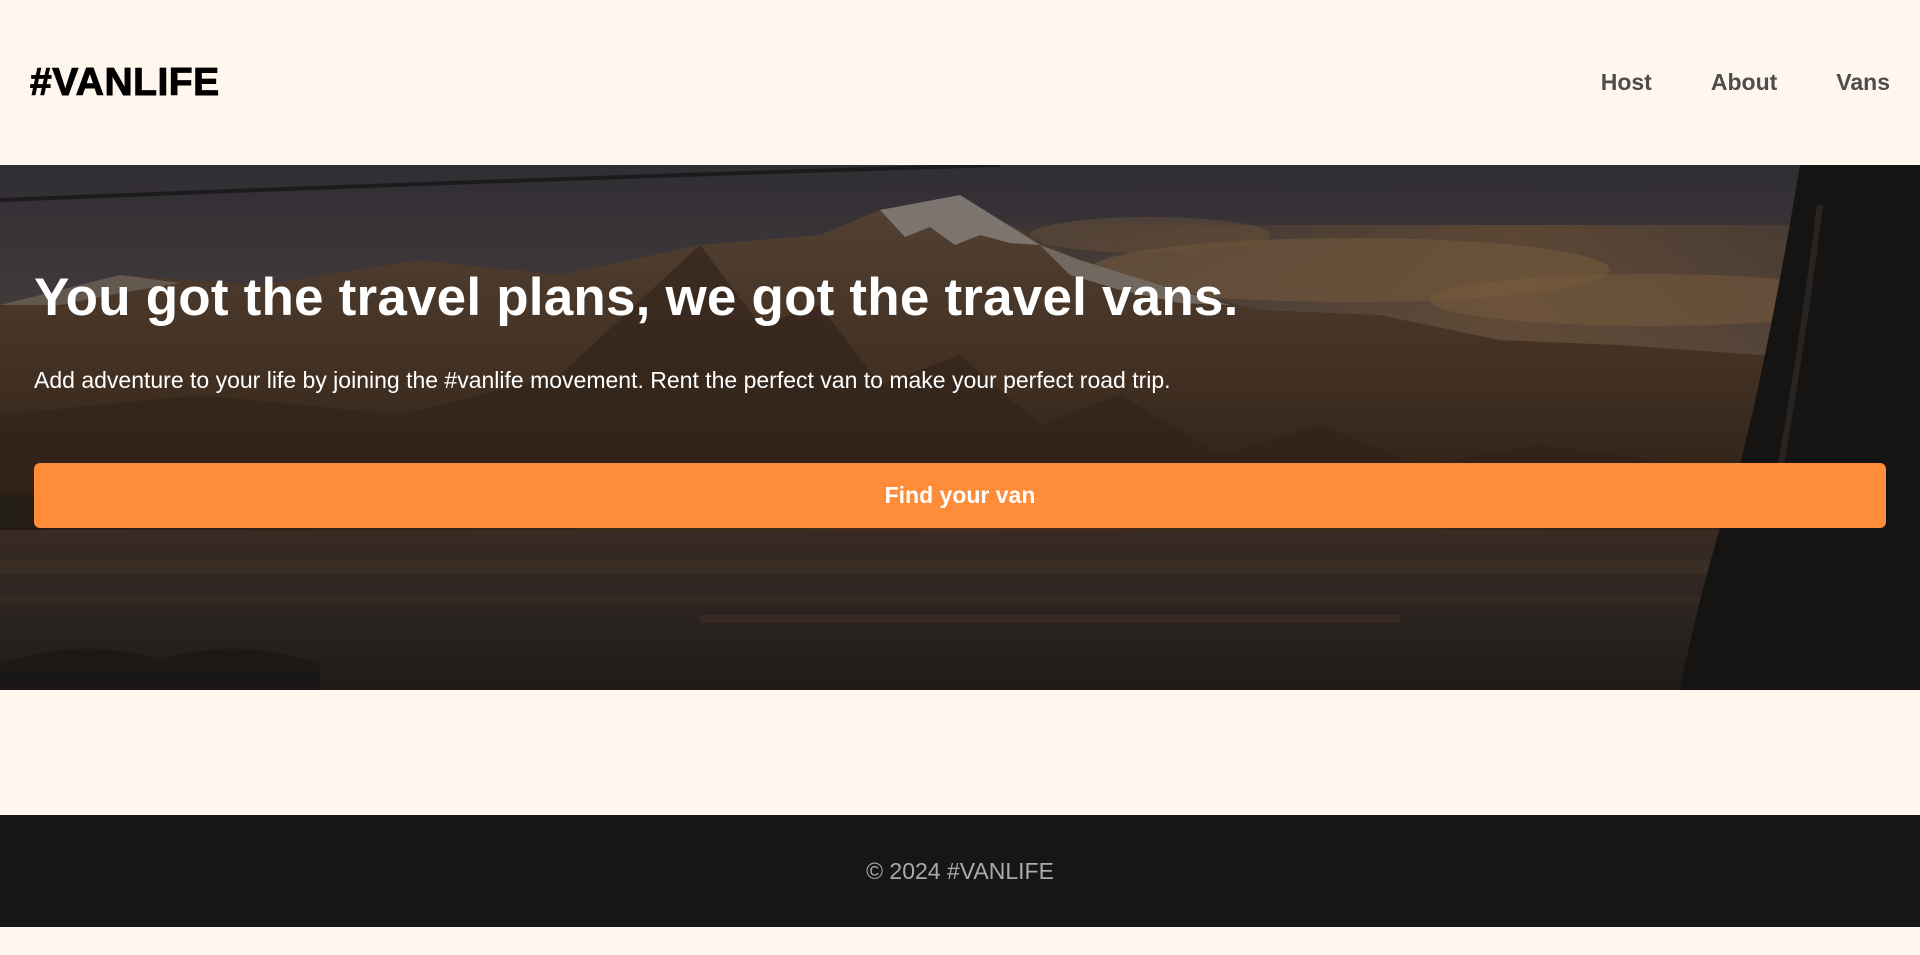  I want to click on find-your-van-button: Find your van, so click(960, 496).